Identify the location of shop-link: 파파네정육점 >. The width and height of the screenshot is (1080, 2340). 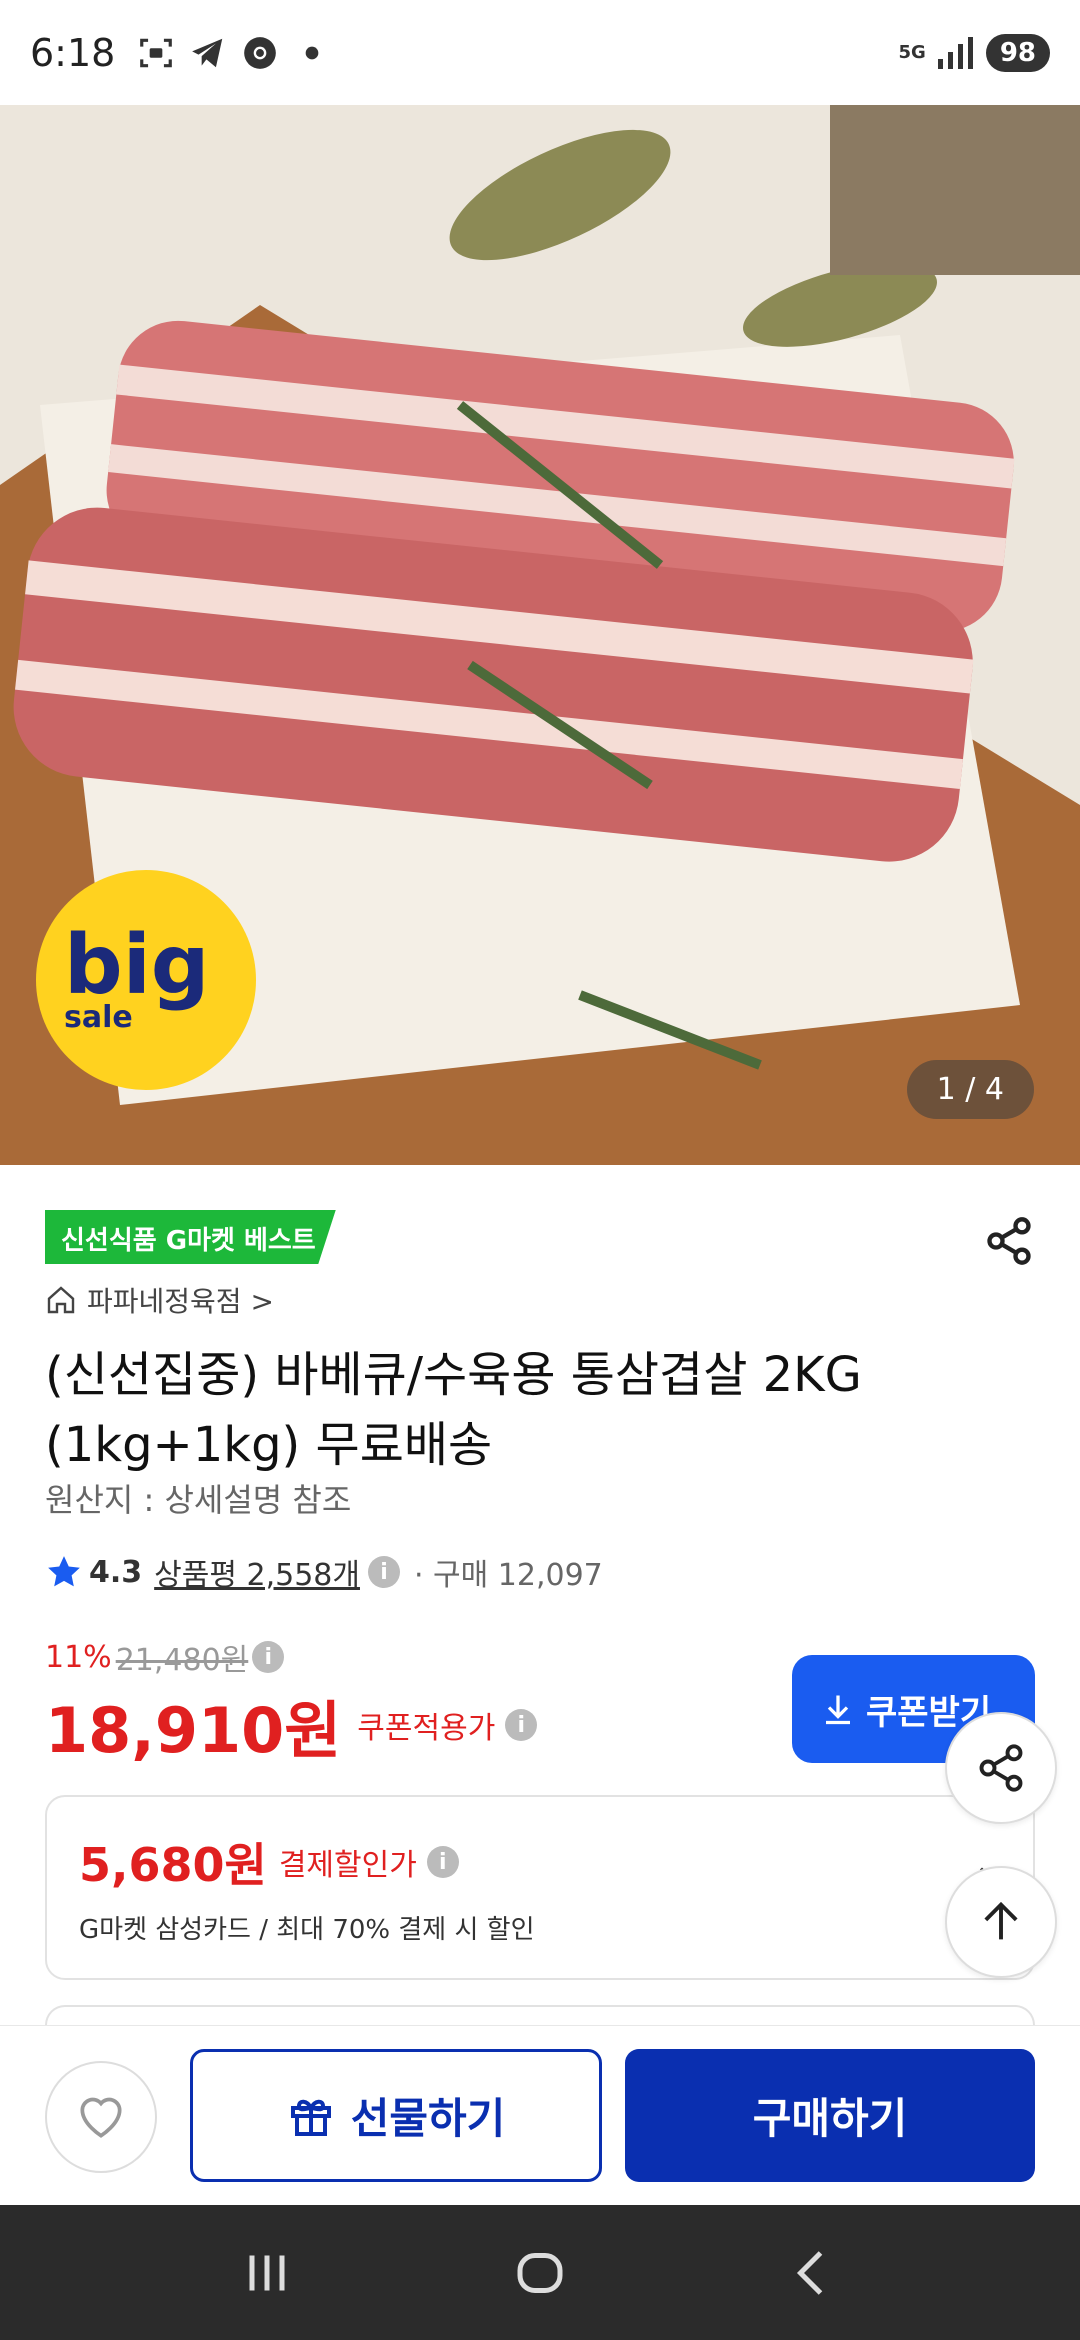
(159, 1300).